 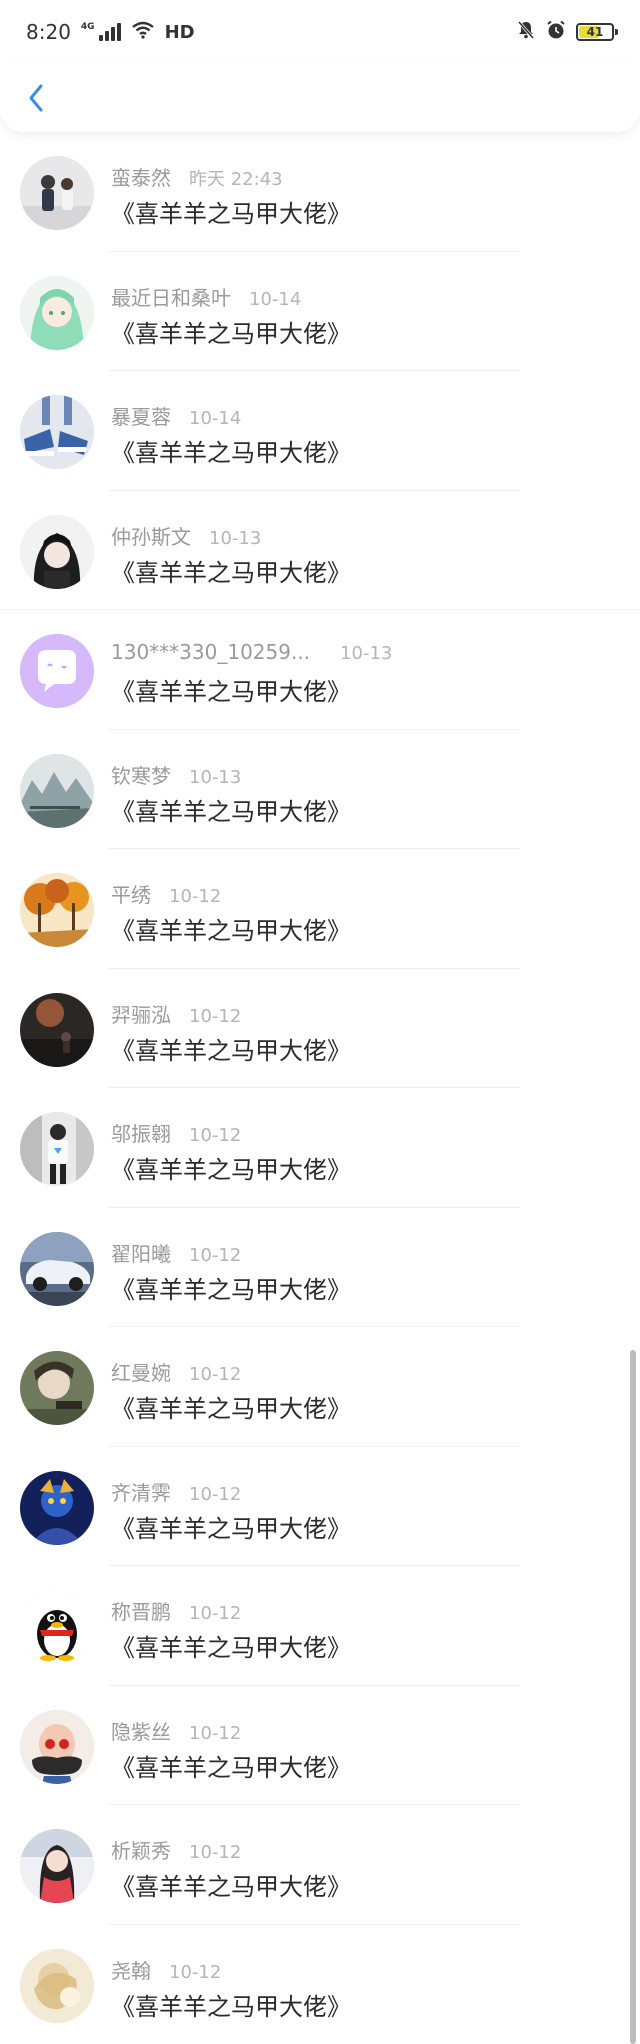 I want to click on list-item: 暴夏蓉 10-14 《喜羊羊之马甲大佬》, so click(x=320, y=431).